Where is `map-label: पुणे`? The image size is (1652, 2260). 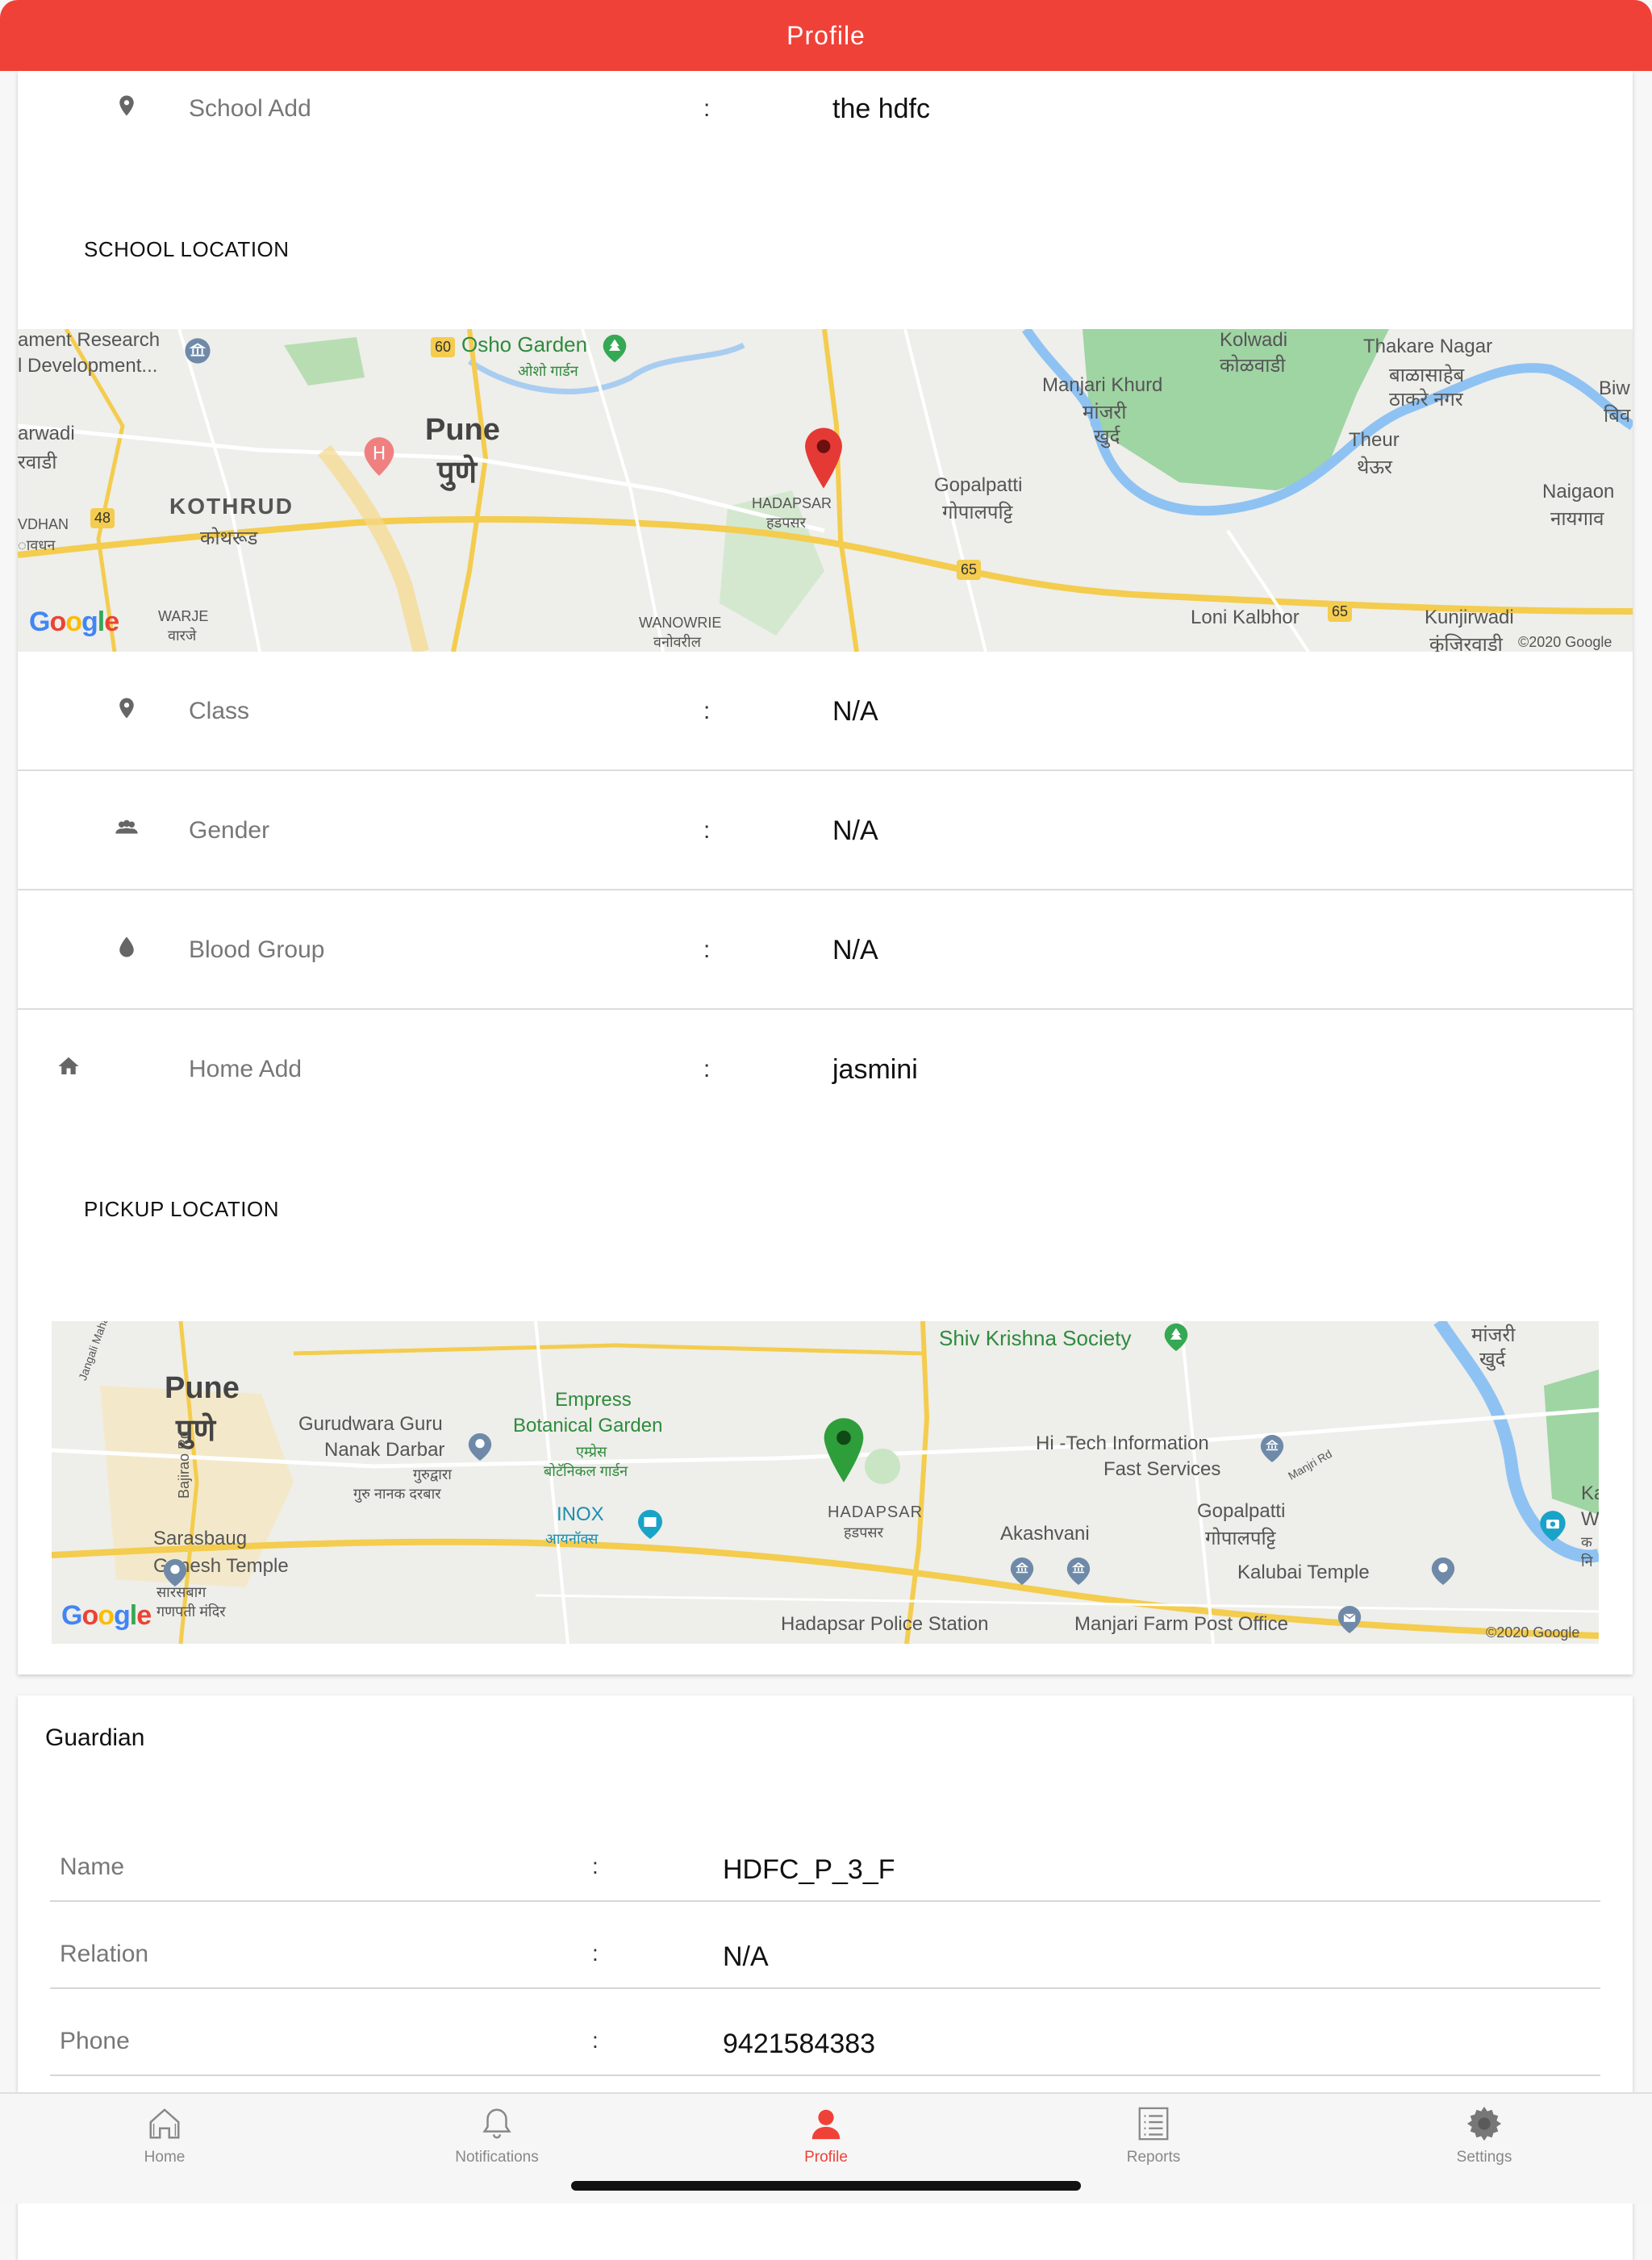 map-label: पुणे is located at coordinates (458, 473).